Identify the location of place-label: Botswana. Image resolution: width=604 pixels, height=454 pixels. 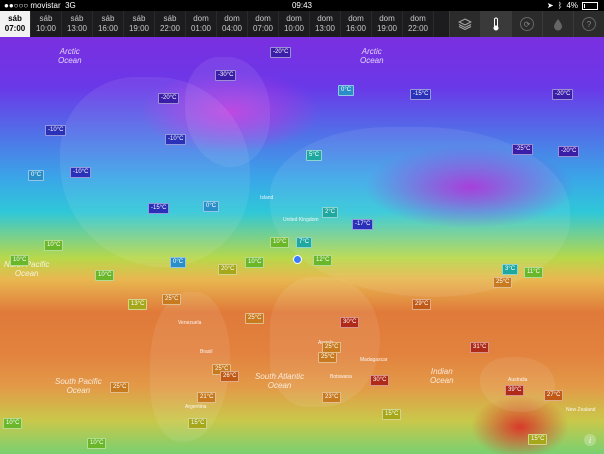
(341, 377).